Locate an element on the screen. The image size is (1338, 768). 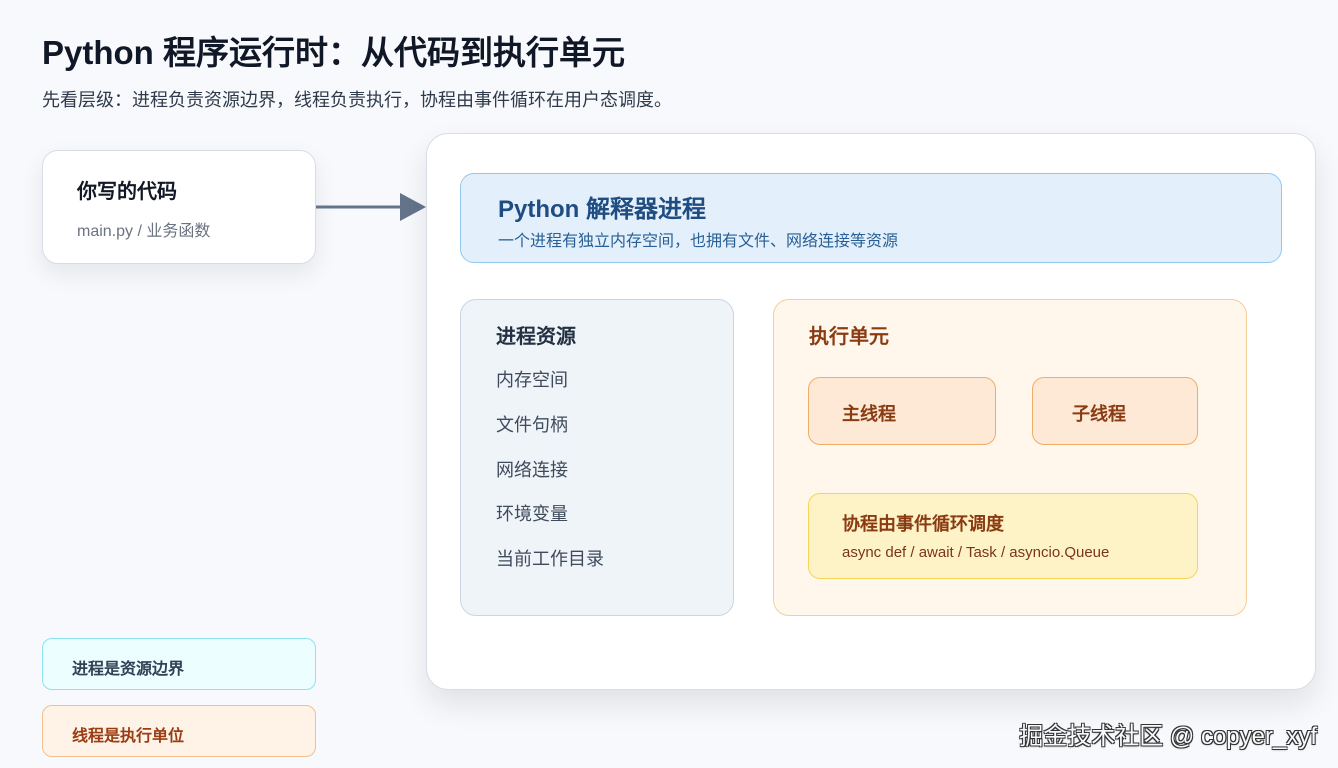
legend-process: 进程是资源边界 is located at coordinates (179, 664).